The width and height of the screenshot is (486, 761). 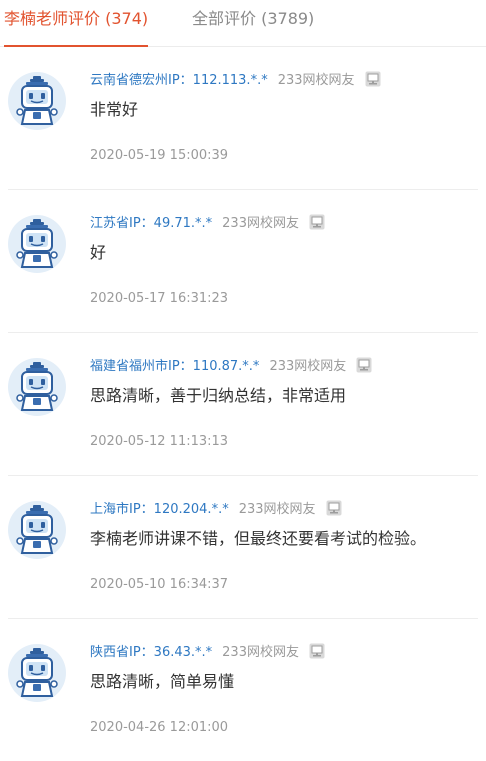 I want to click on reviewer-ip-link: 陕西省IP：36.43.*.*, so click(x=151, y=652).